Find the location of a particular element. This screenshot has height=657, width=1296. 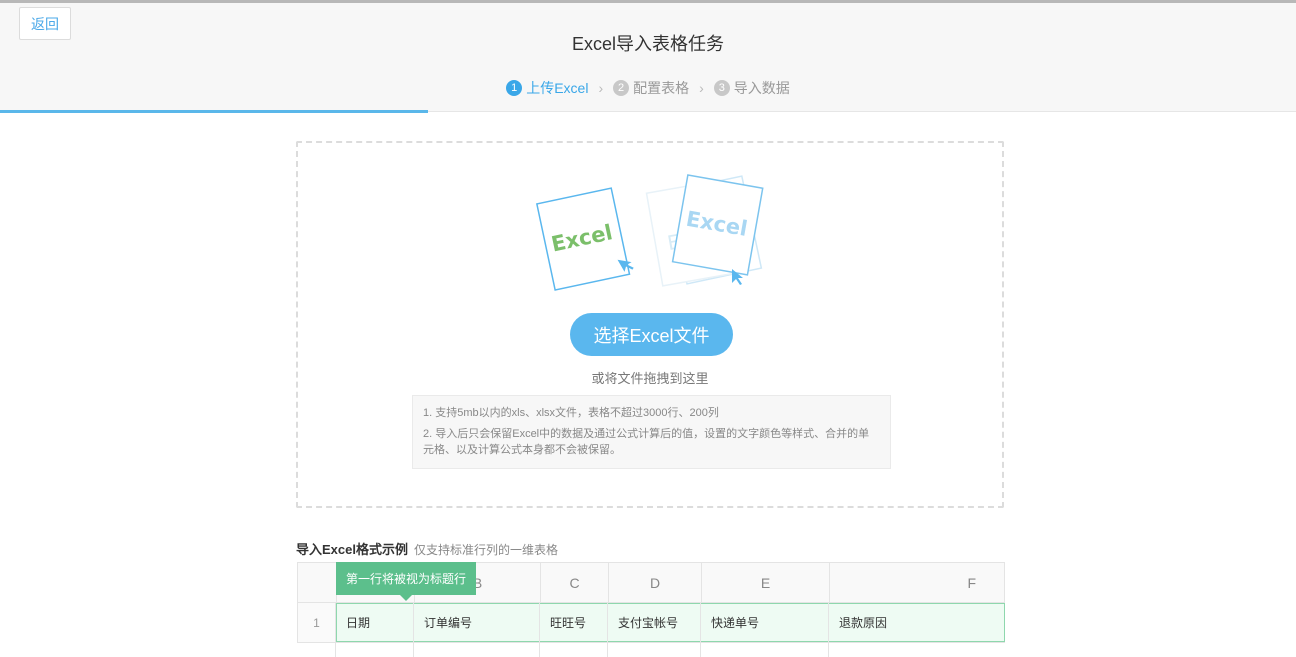

step-label-upload: 上传Excel is located at coordinates (557, 88).